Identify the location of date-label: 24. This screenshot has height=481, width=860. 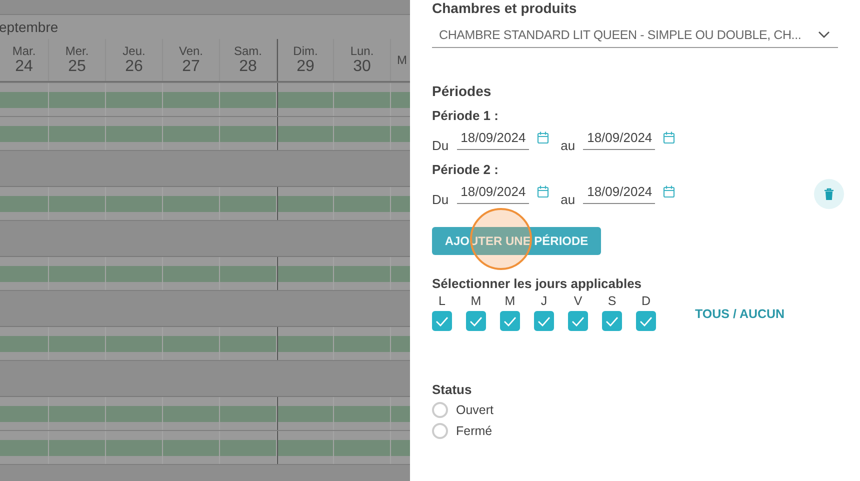
(24, 67).